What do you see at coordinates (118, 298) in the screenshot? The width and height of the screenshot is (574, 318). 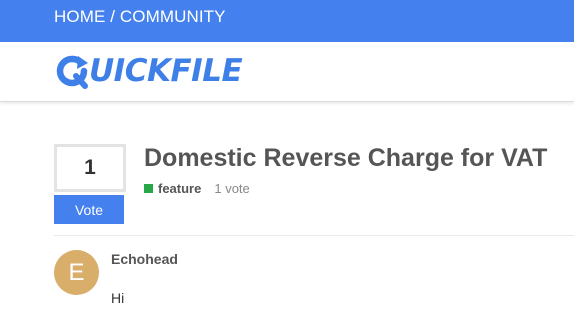 I see `post-body-text: Hi` at bounding box center [118, 298].